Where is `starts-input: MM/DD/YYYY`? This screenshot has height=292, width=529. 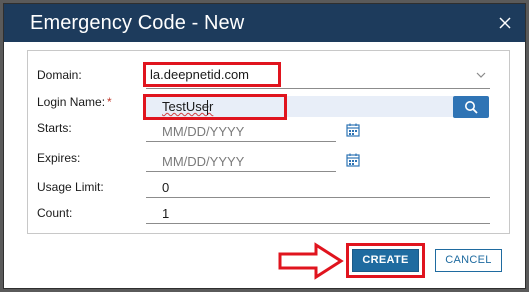
starts-input: MM/DD/YYYY is located at coordinates (203, 131).